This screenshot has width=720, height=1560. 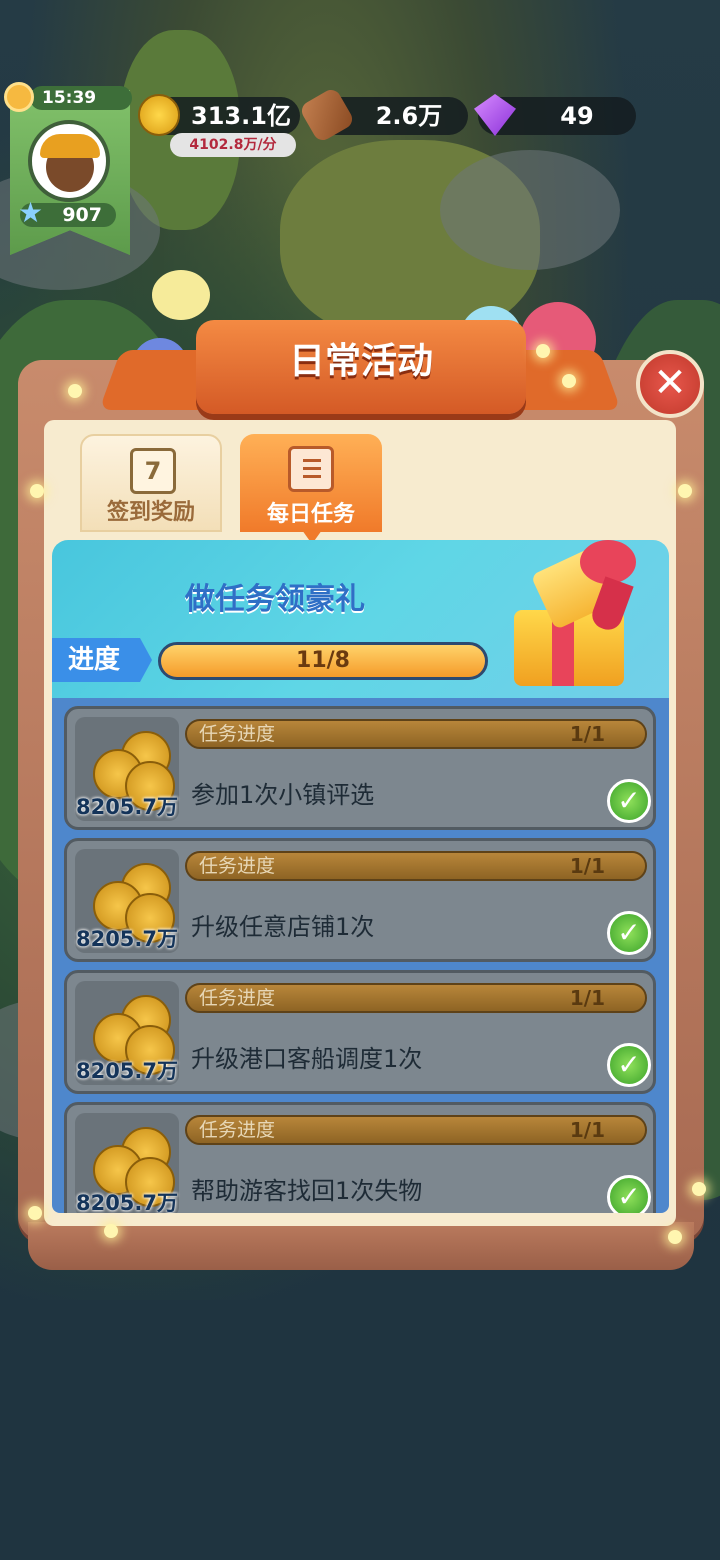 What do you see at coordinates (307, 1191) in the screenshot?
I see `task-description: 帮助游客找回1次失物` at bounding box center [307, 1191].